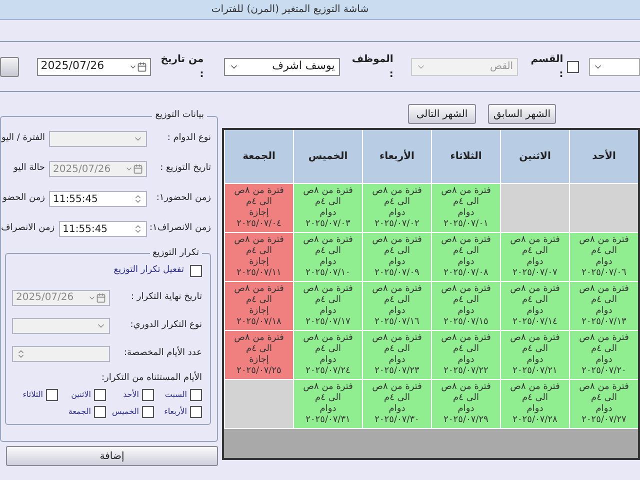  I want to click on checkbox-label: الجمعة, so click(79, 412).